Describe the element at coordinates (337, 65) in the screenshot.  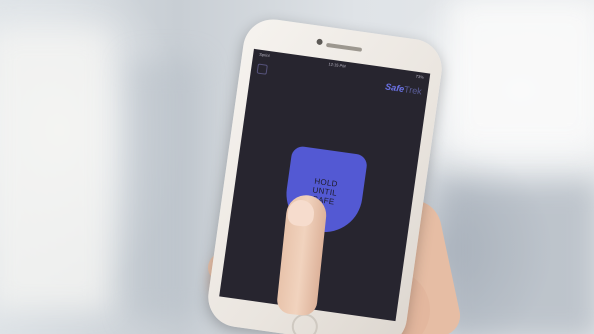
I see `status-time: 12:15 PM` at that location.